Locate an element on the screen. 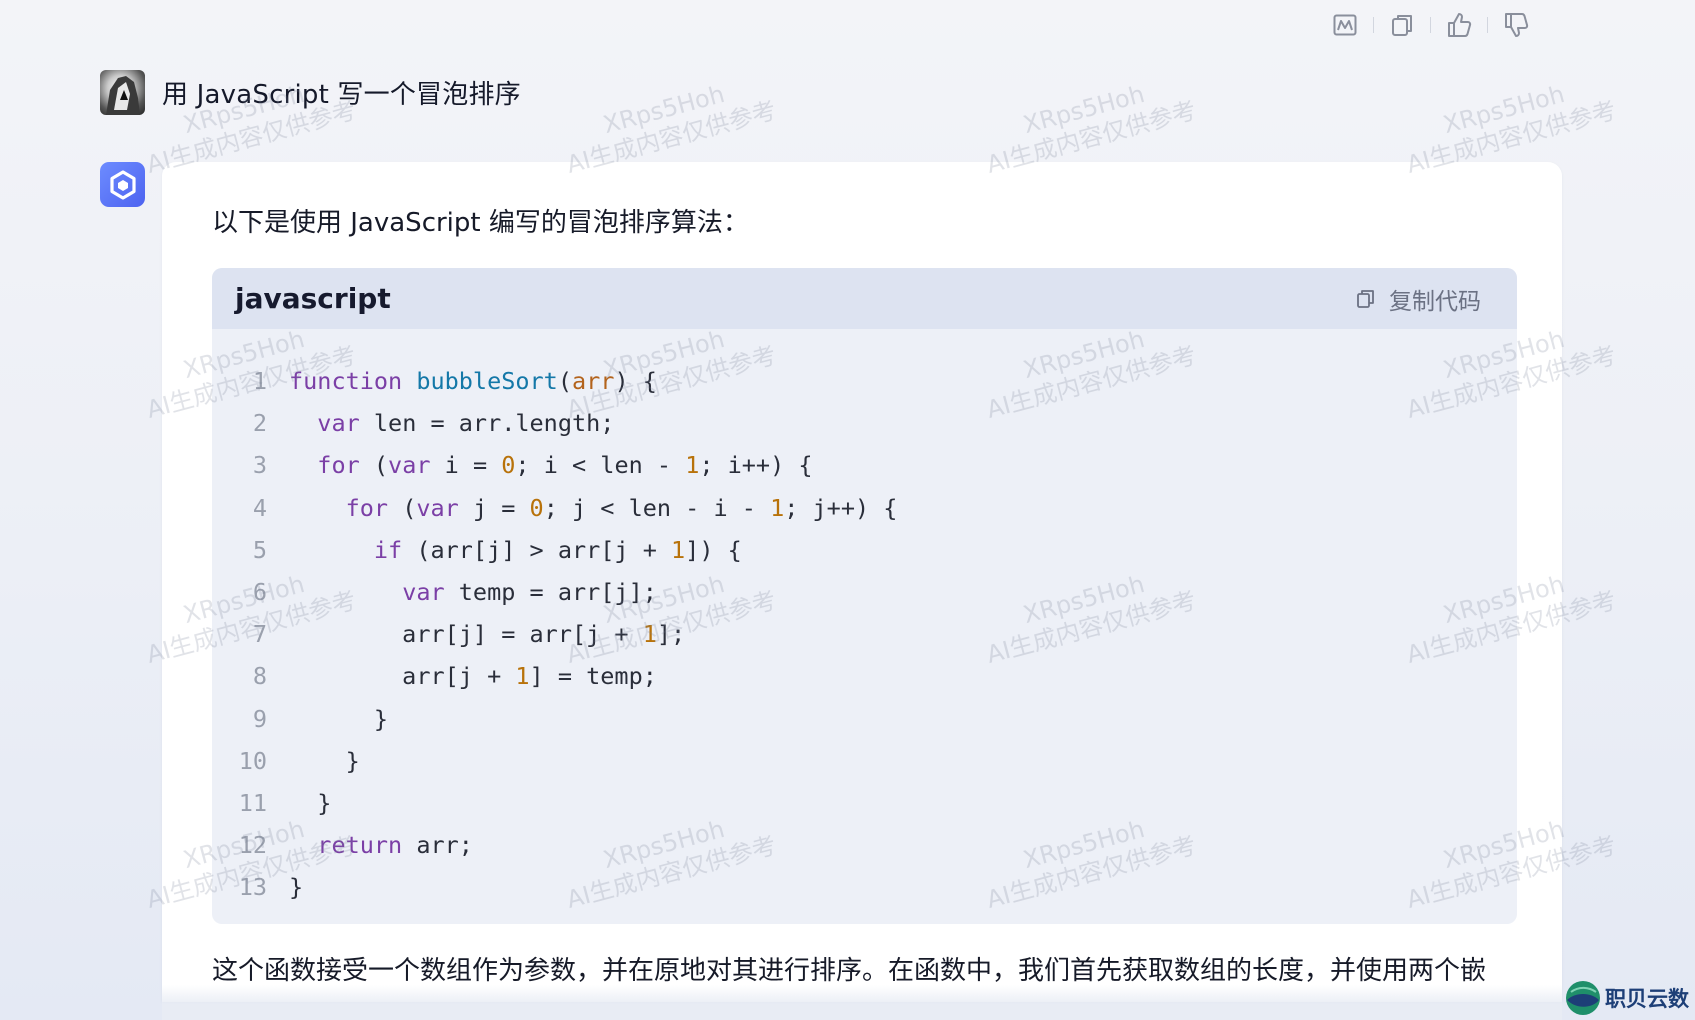 The height and width of the screenshot is (1020, 1695). code-line: 2 var len = arr.length; is located at coordinates (864, 423).